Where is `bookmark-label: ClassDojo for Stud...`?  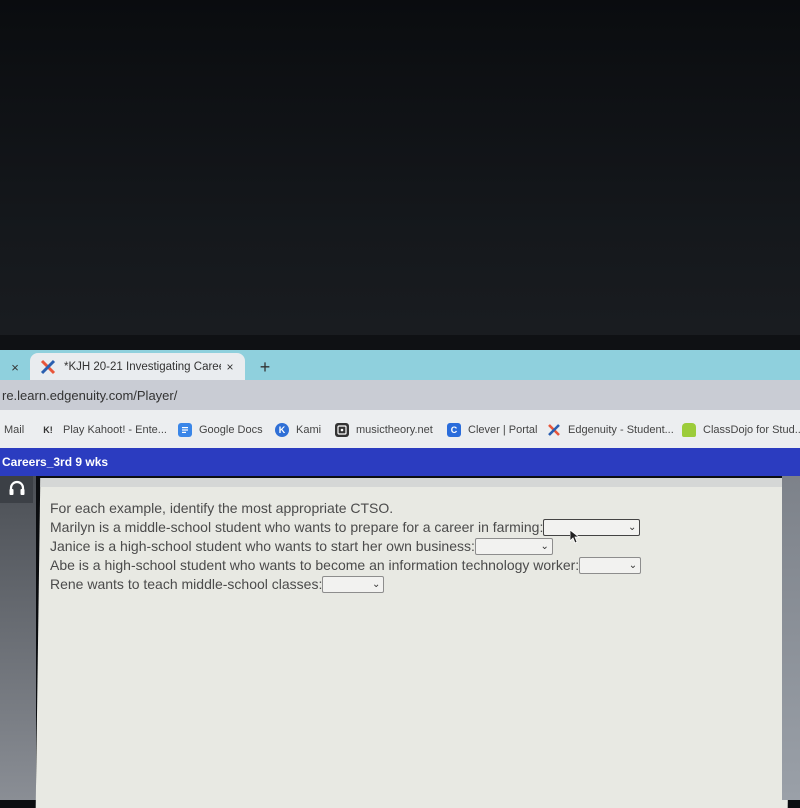 bookmark-label: ClassDojo for Stud... is located at coordinates (751, 430).